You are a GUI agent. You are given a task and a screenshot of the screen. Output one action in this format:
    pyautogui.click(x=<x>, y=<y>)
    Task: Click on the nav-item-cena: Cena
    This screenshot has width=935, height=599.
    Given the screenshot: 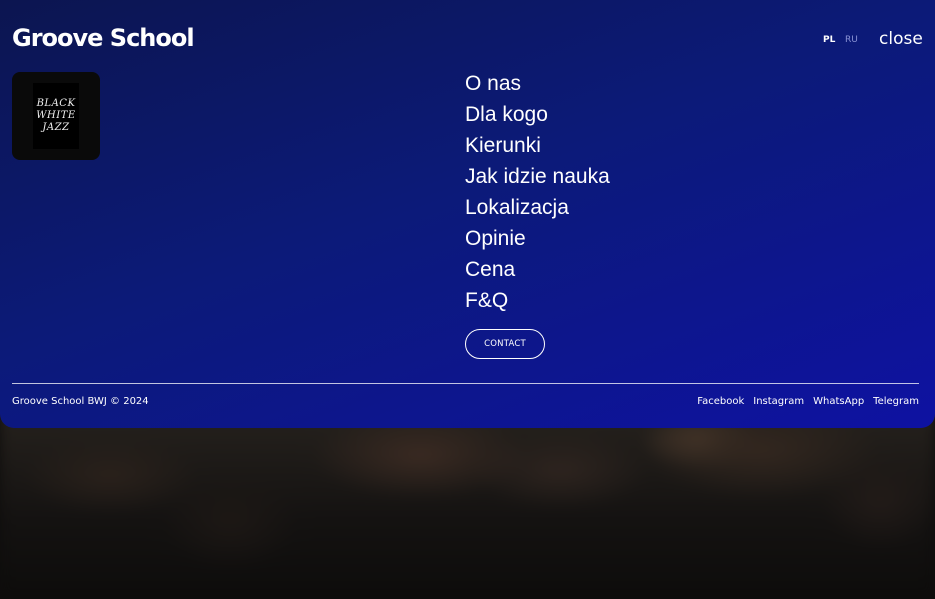 What is the action you would take?
    pyautogui.click(x=537, y=269)
    